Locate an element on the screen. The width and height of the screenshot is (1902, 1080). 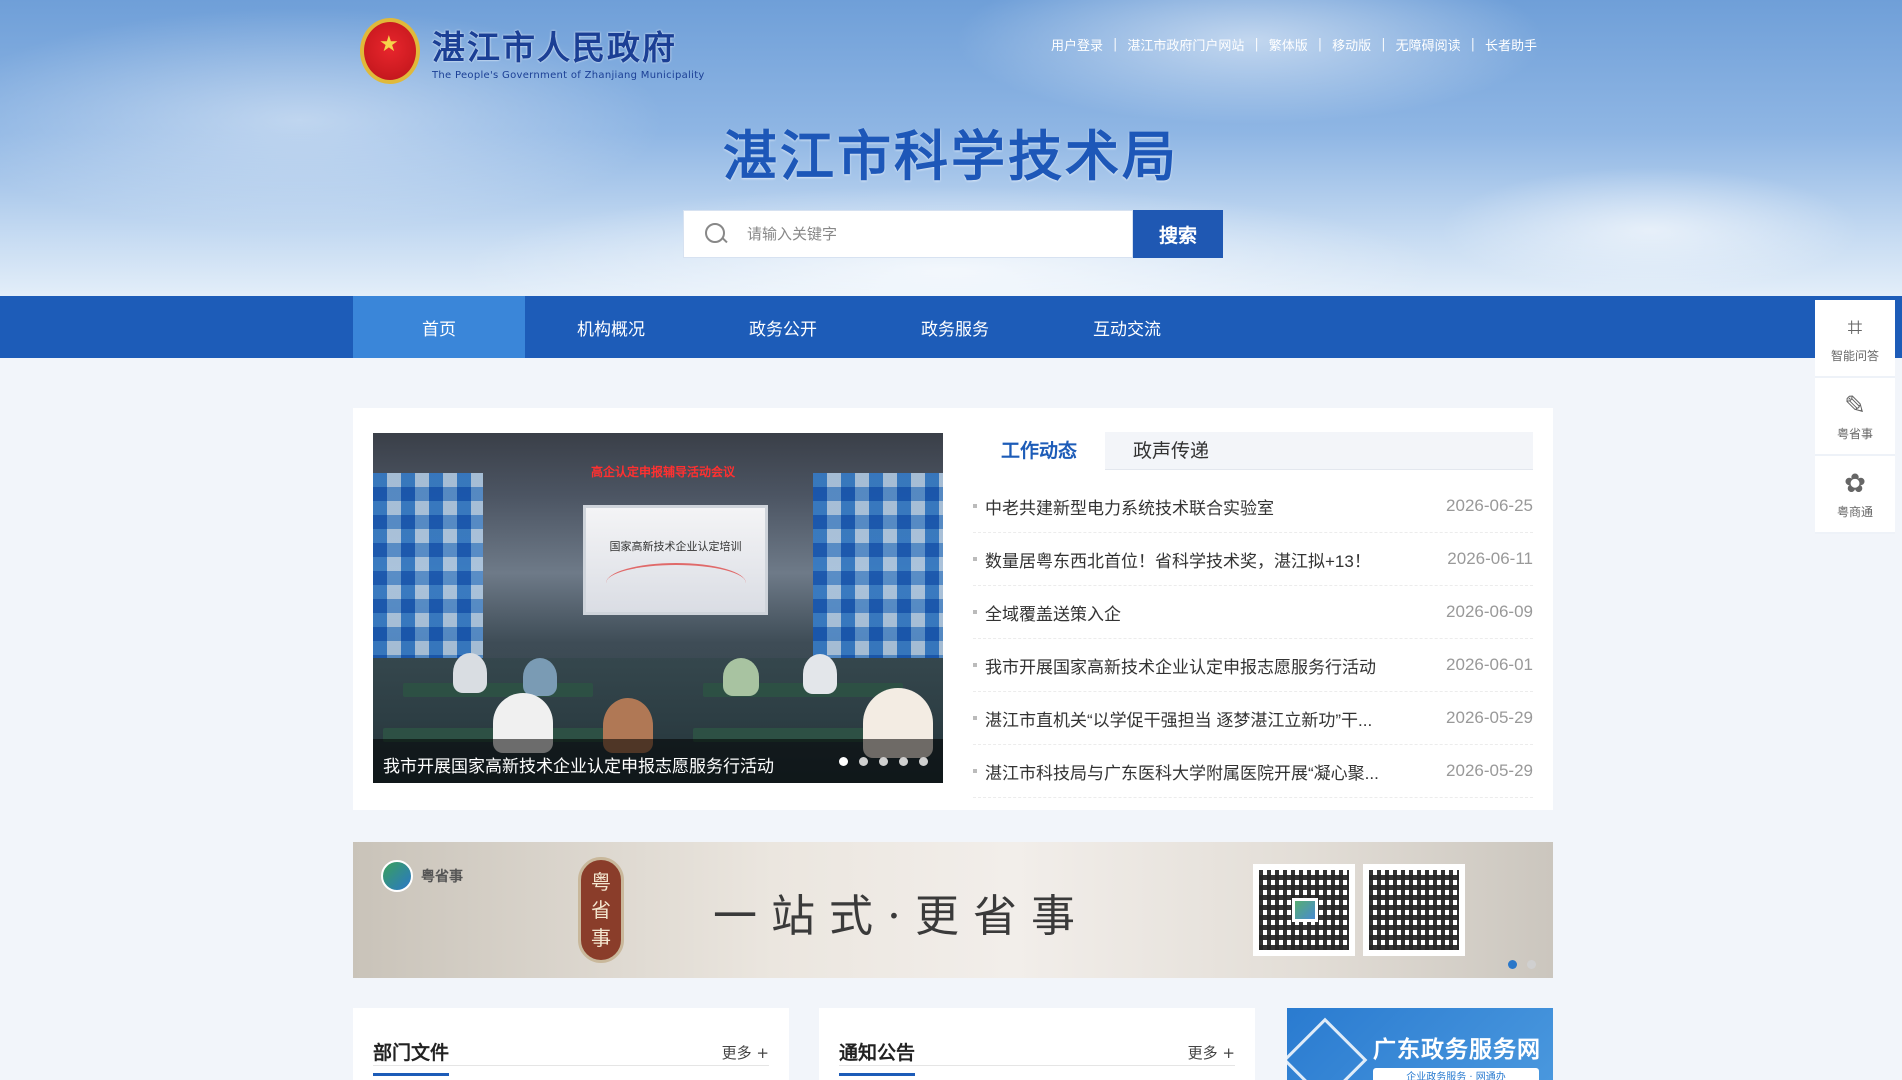
qr-logo-icon is located at coordinates (1305, 910).